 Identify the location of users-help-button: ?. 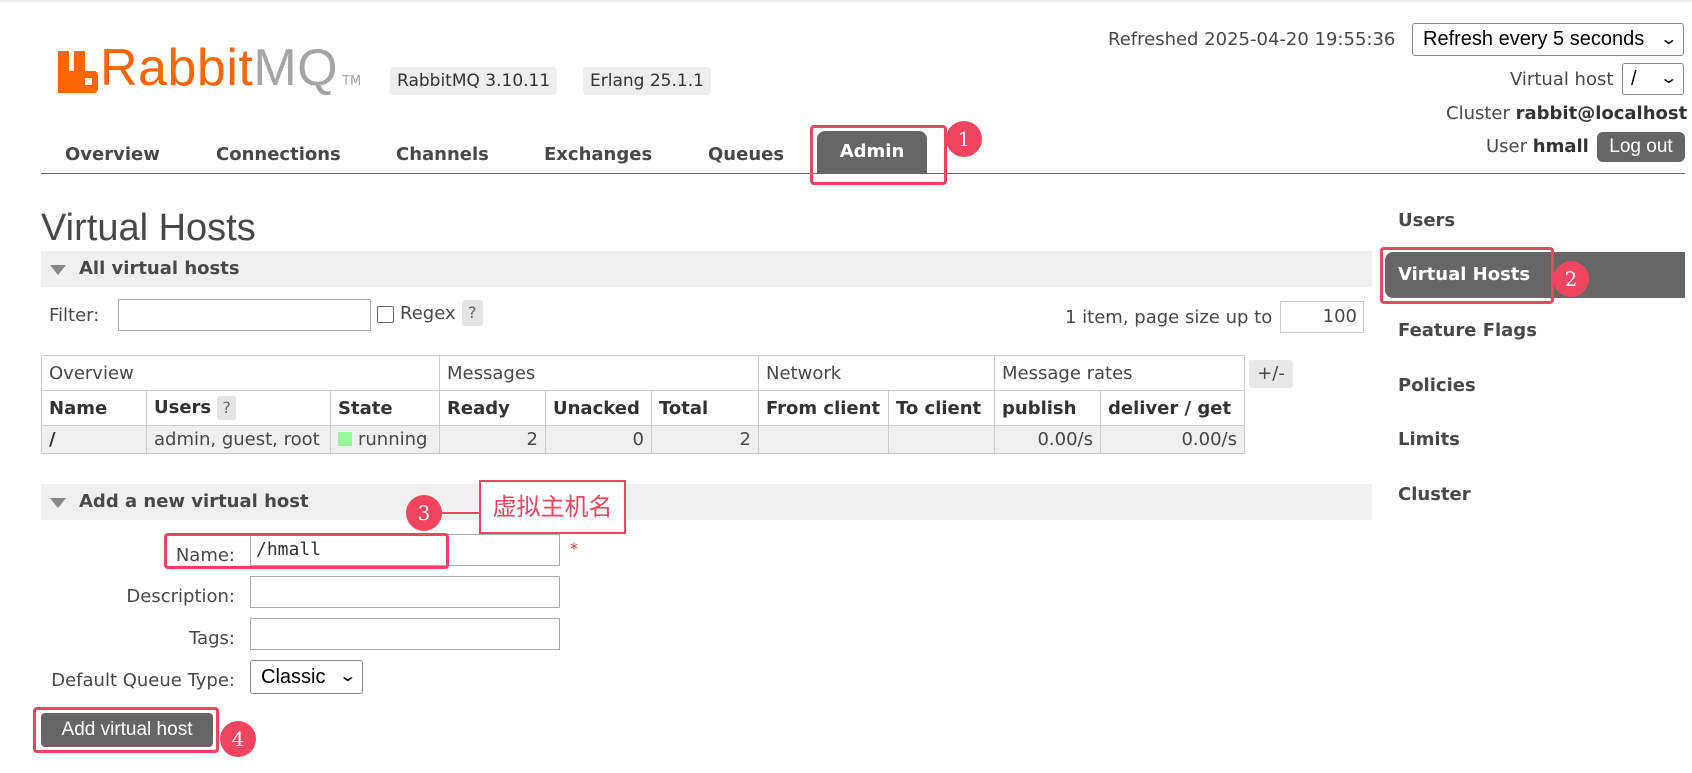
(226, 408).